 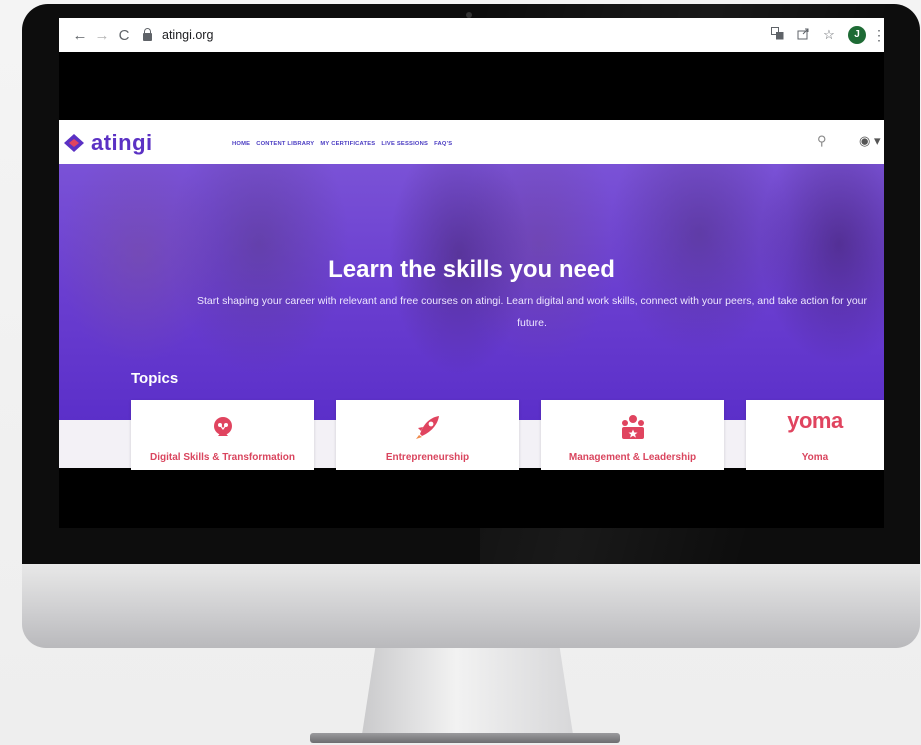 I want to click on browser-menu-icon: ⋮, so click(x=878, y=35).